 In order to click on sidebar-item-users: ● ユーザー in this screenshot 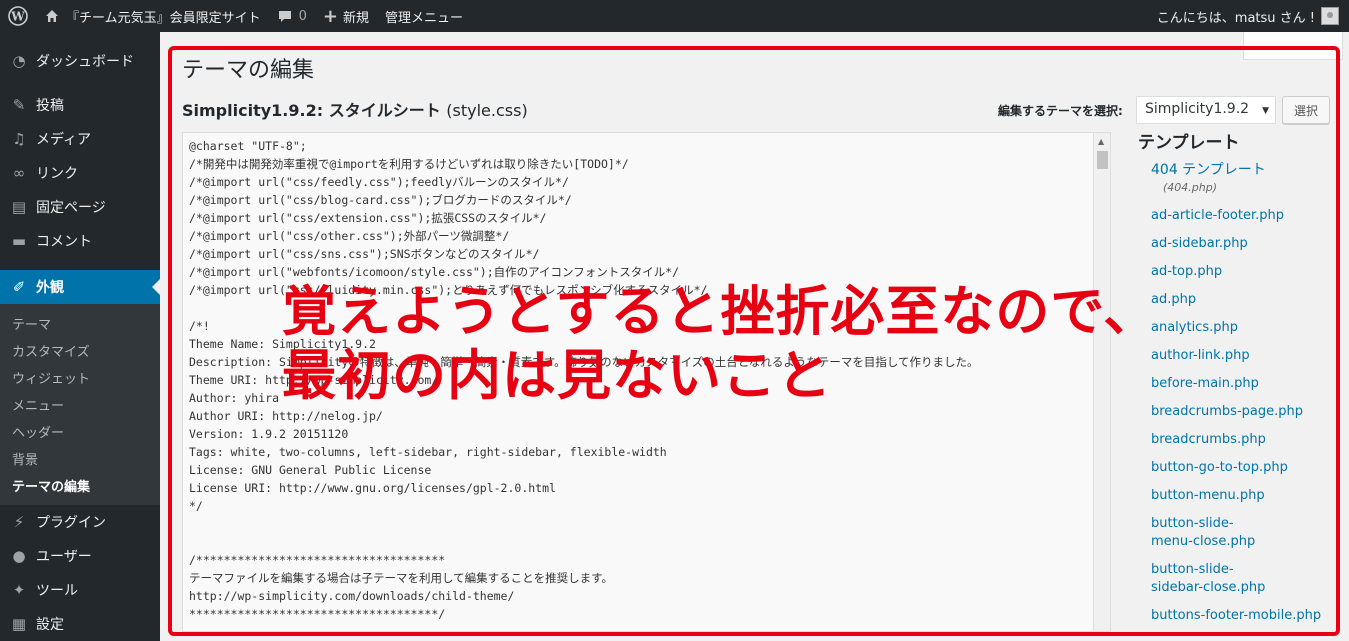, I will do `click(80, 556)`.